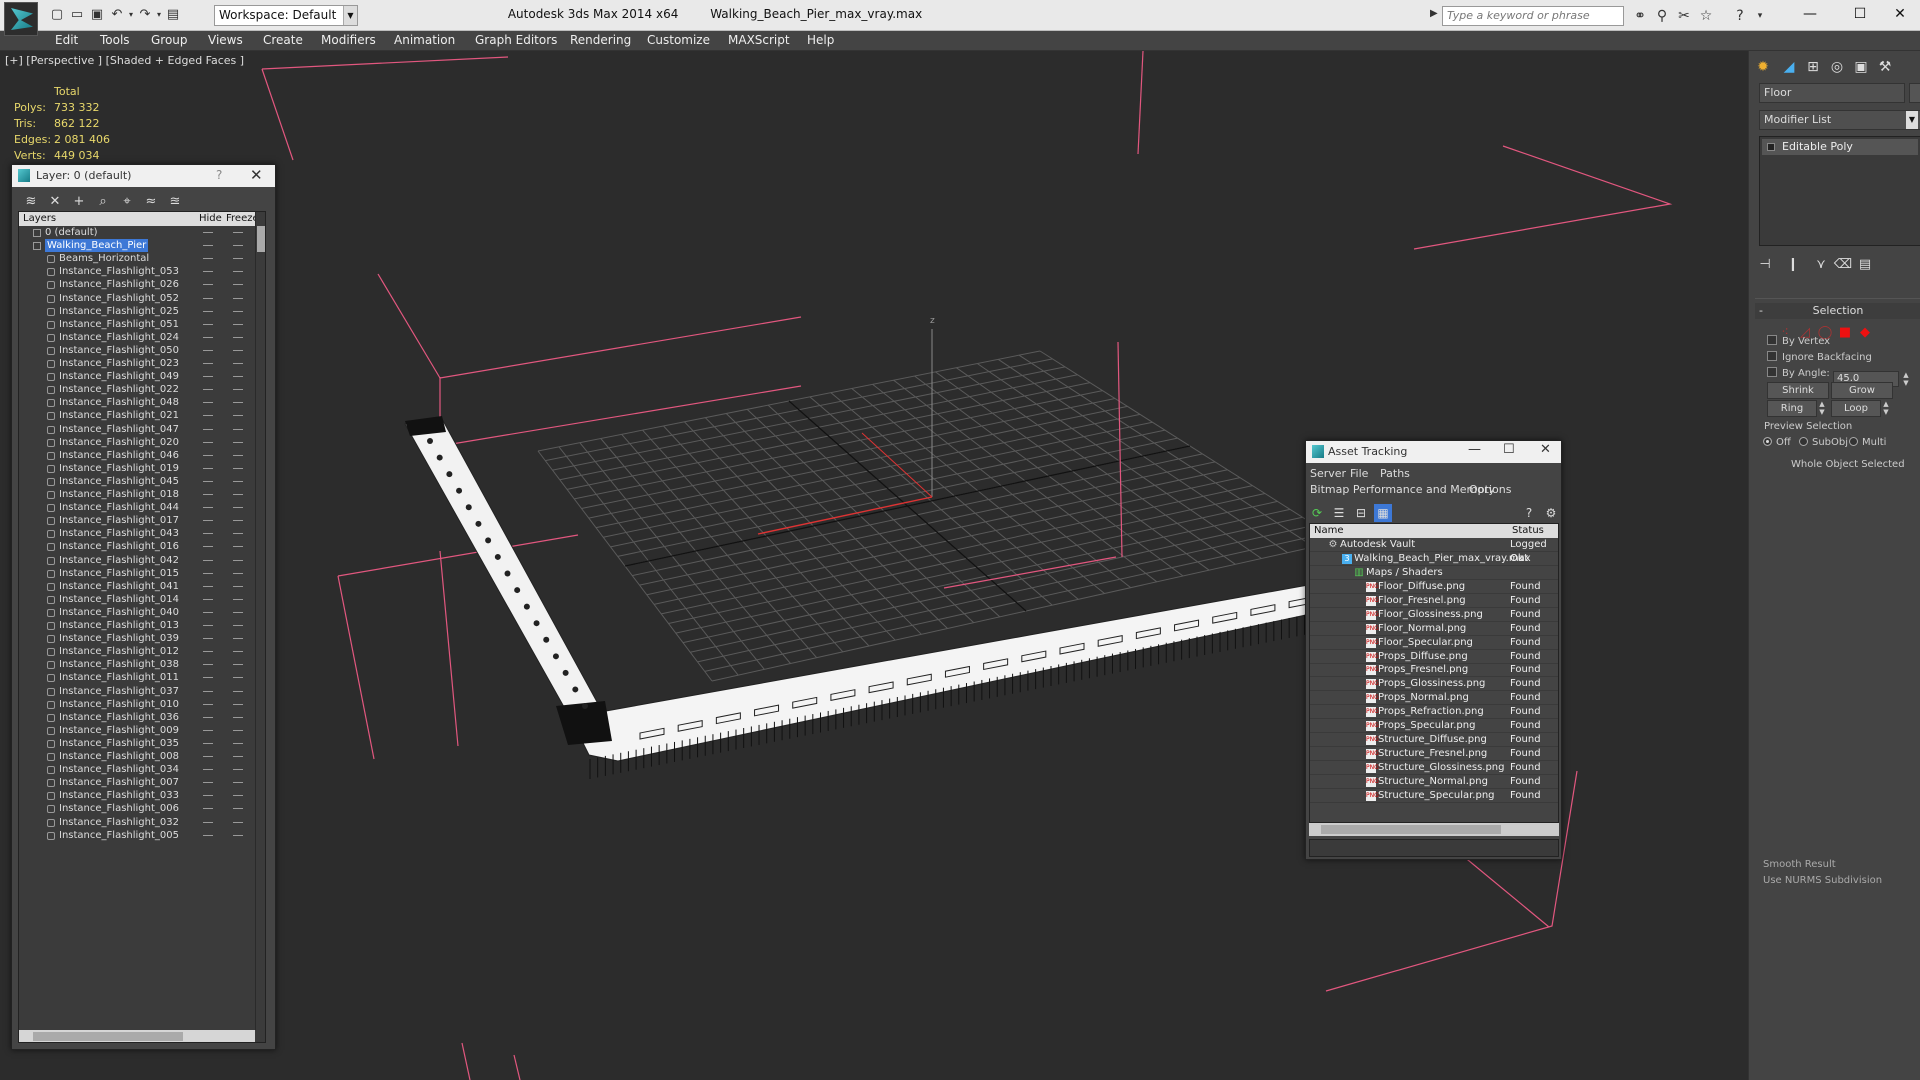  Describe the element at coordinates (1434, 796) in the screenshot. I see `asset-row: PNG Structure_Specular.png Found` at that location.